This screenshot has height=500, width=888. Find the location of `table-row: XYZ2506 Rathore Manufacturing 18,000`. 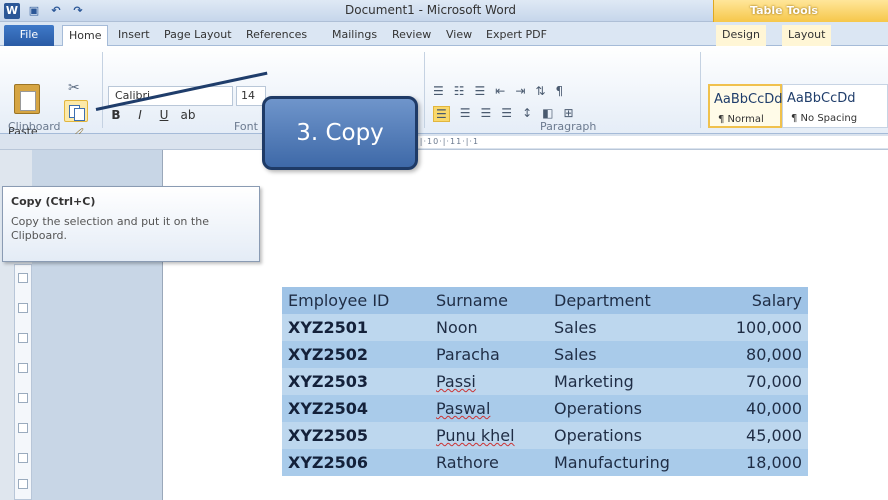

table-row: XYZ2506 Rathore Manufacturing 18,000 is located at coordinates (545, 462).